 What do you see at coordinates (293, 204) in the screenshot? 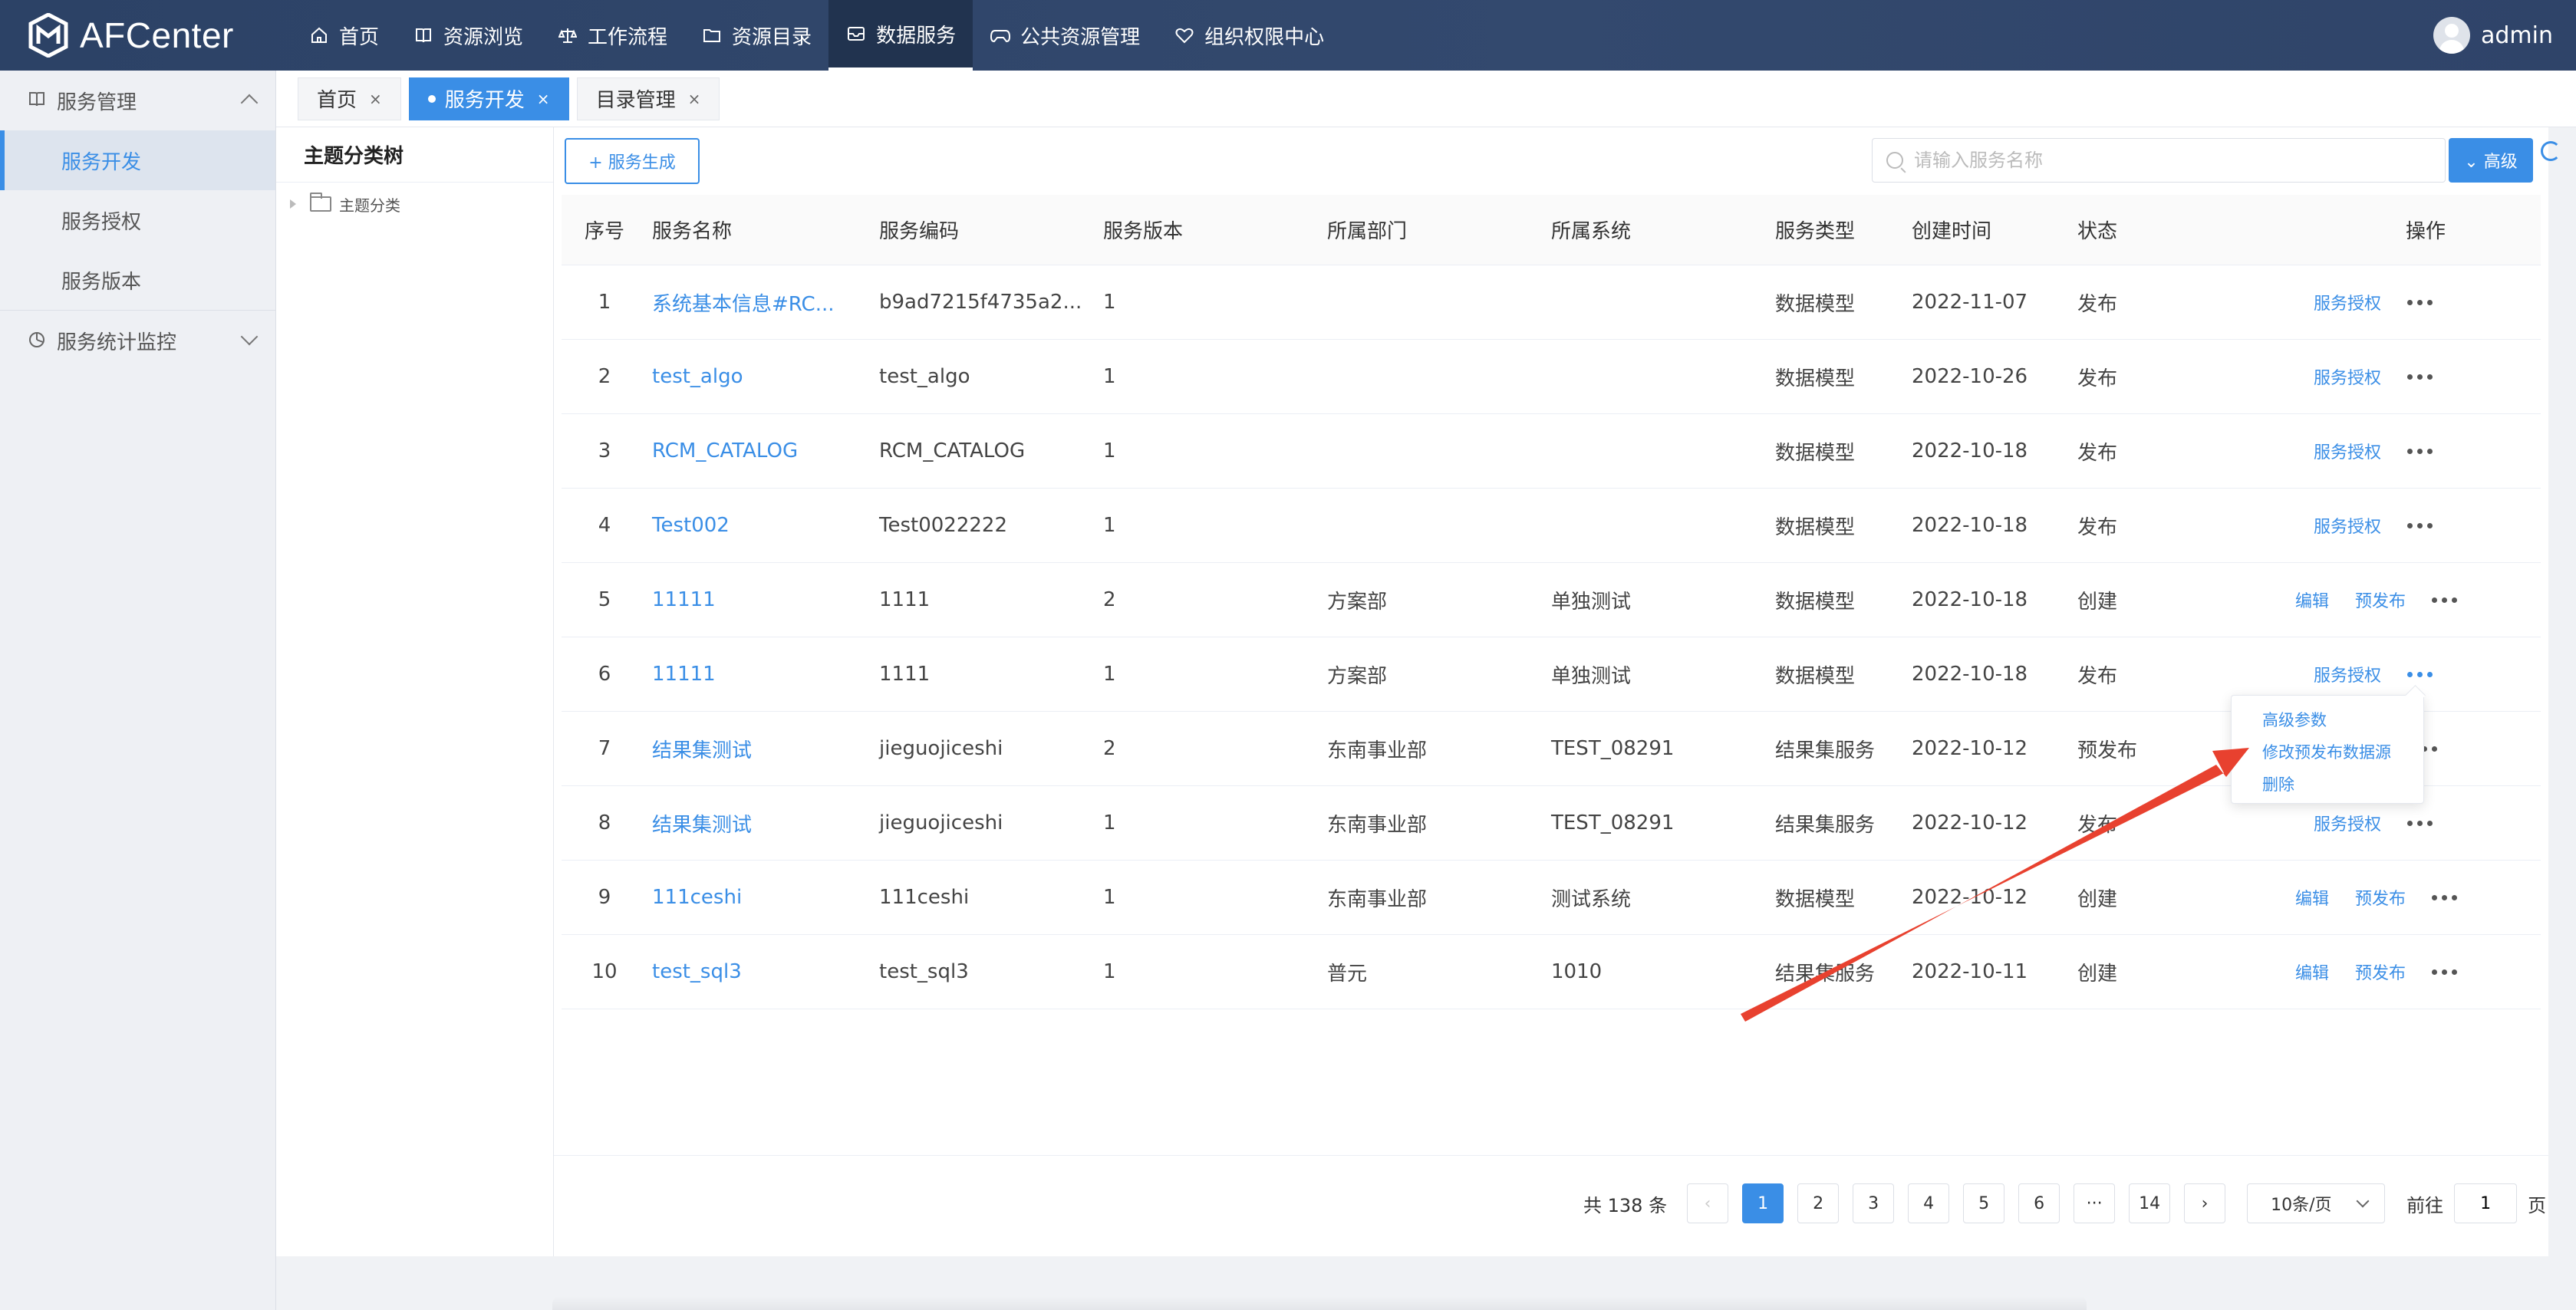
I see `caret-right-icon` at bounding box center [293, 204].